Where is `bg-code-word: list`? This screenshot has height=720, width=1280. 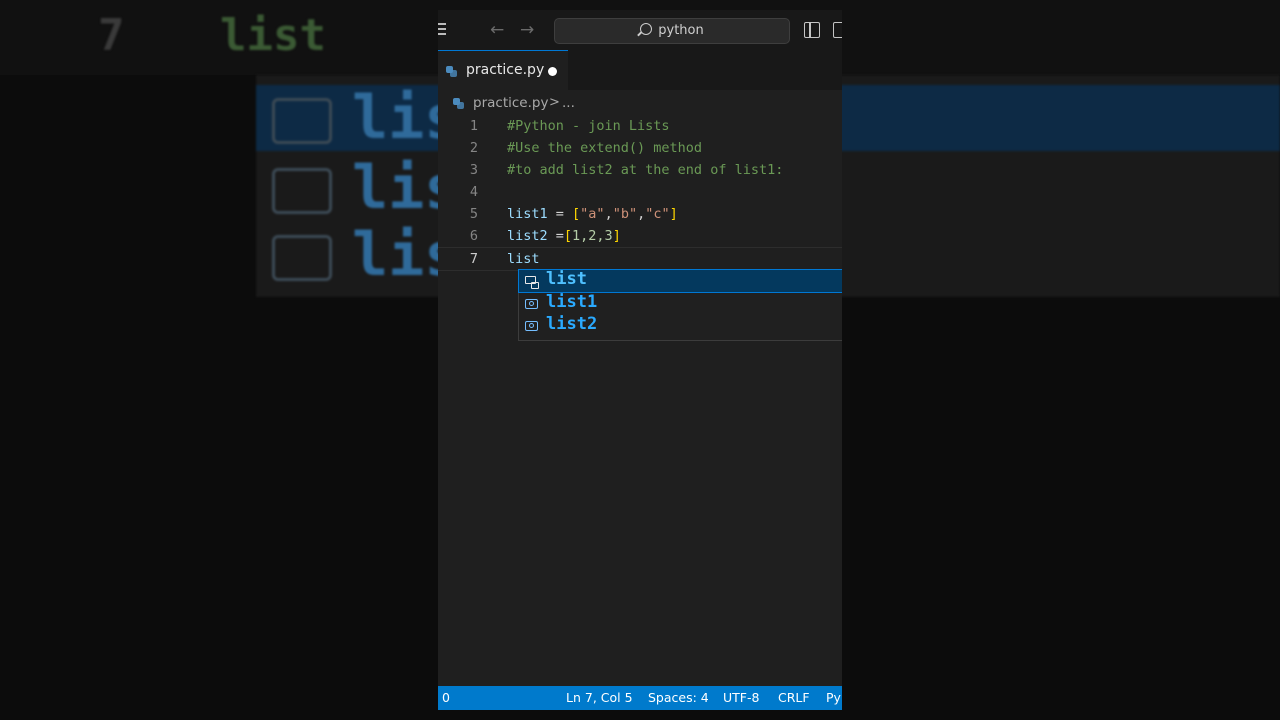 bg-code-word: list is located at coordinates (273, 35).